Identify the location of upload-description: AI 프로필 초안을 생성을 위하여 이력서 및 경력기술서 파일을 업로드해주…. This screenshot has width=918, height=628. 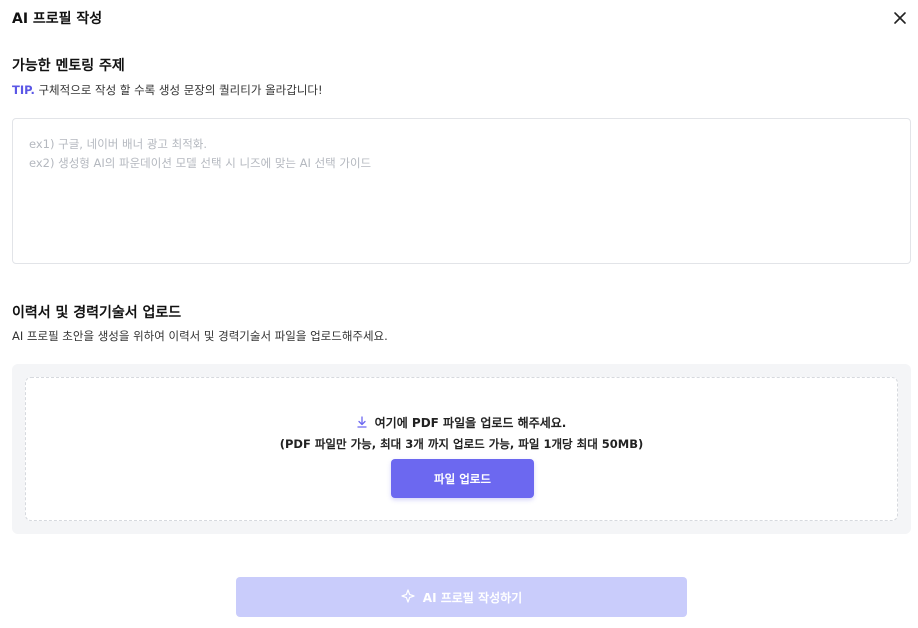
(200, 336).